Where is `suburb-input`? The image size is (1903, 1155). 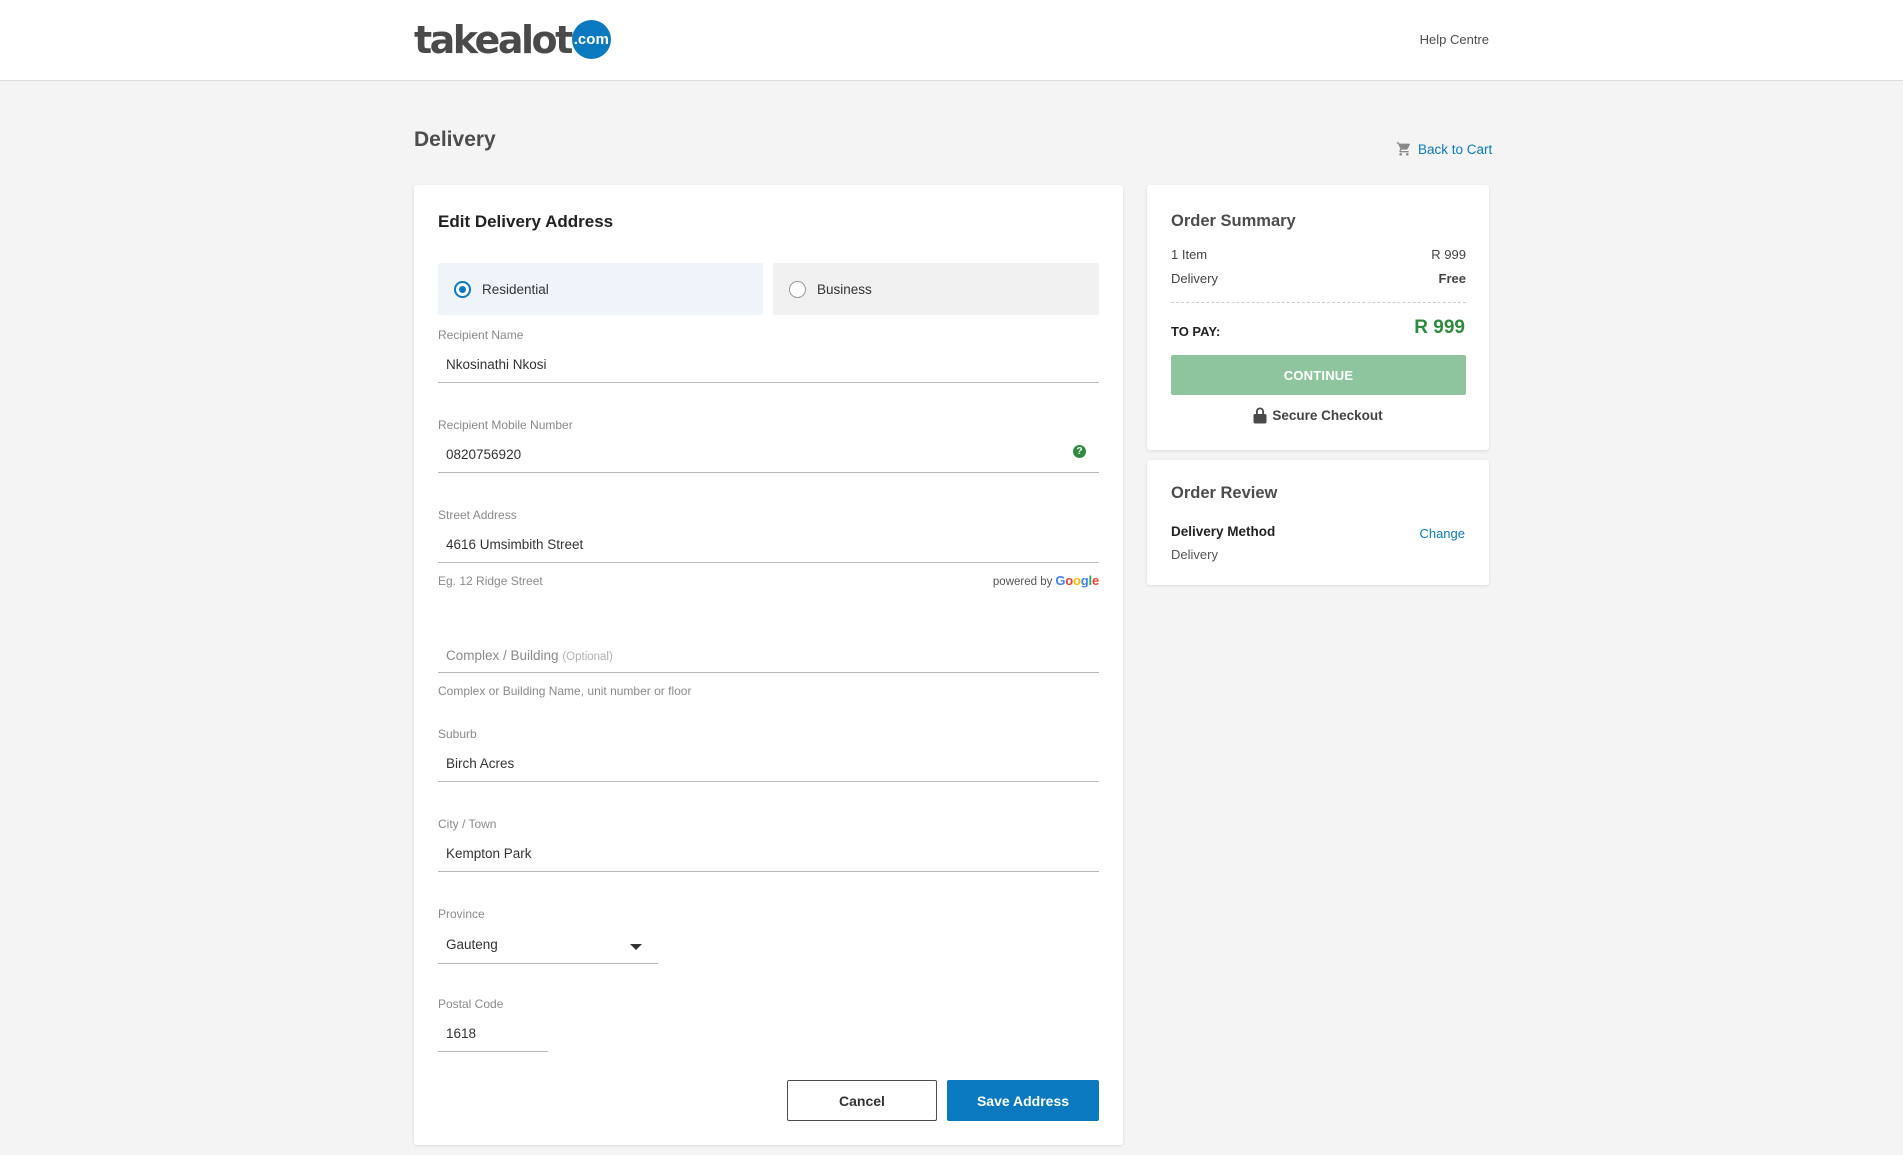 suburb-input is located at coordinates (768, 764).